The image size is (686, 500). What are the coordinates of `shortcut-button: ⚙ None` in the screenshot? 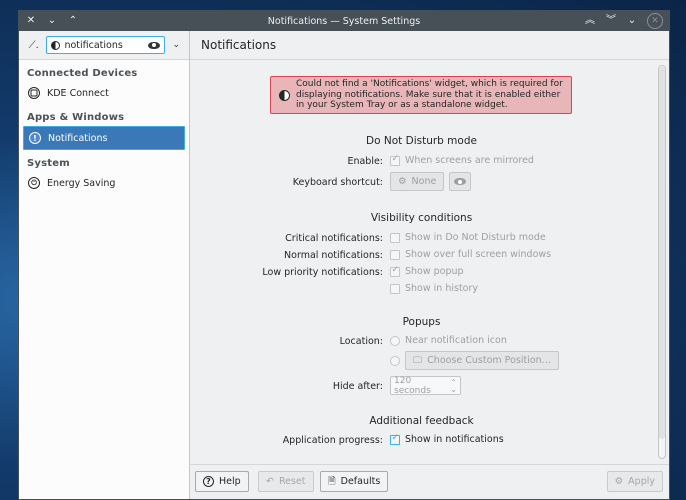 It's located at (417, 181).